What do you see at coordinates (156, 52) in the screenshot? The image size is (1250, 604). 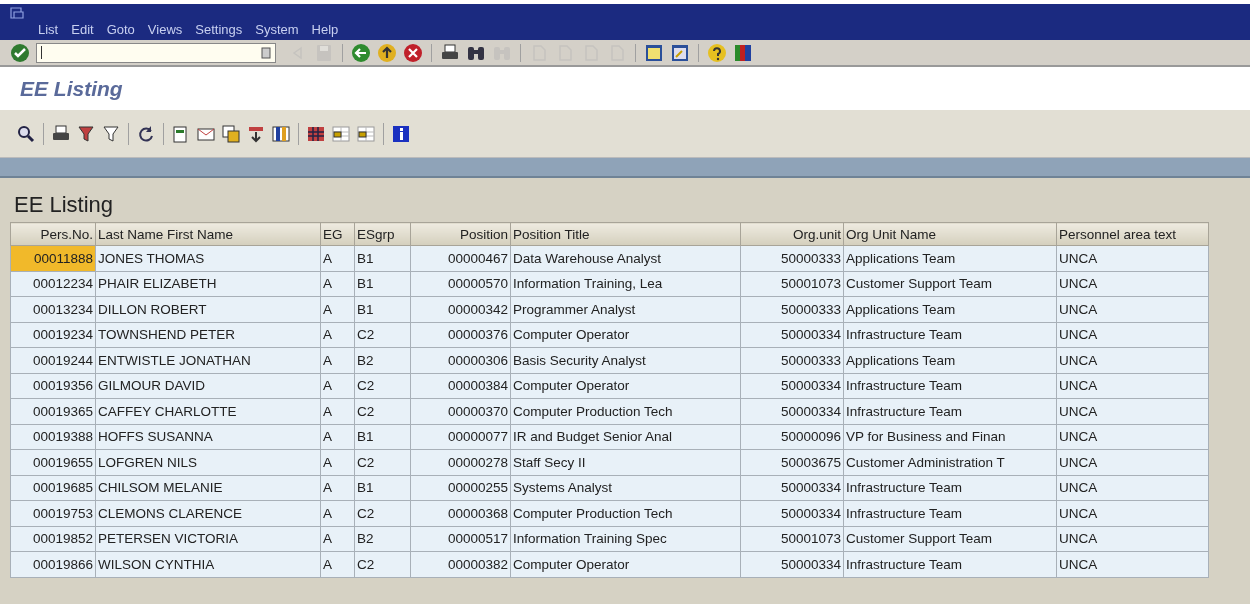 I see `command-field` at bounding box center [156, 52].